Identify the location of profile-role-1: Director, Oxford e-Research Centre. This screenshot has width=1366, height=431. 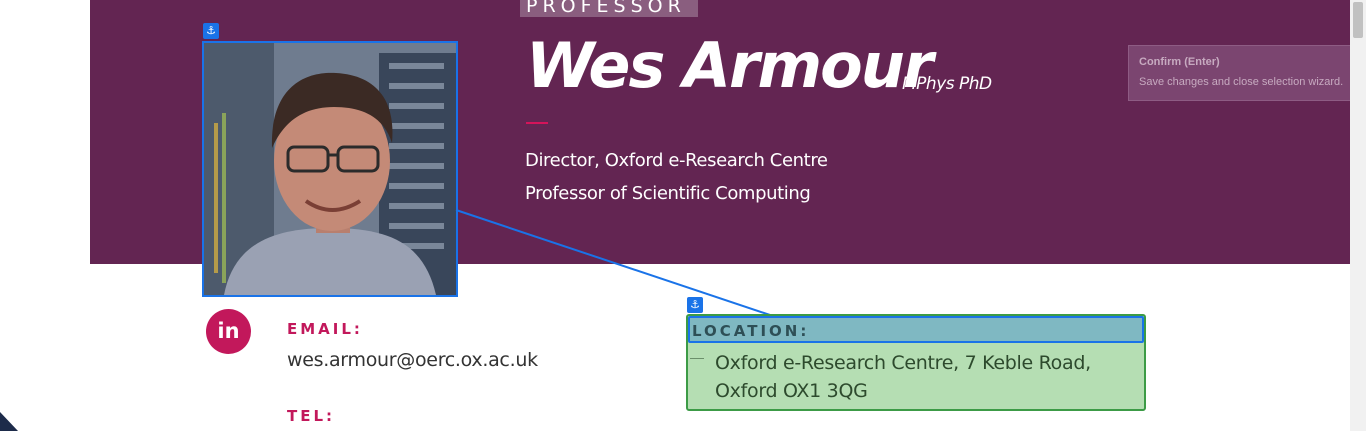
(676, 160).